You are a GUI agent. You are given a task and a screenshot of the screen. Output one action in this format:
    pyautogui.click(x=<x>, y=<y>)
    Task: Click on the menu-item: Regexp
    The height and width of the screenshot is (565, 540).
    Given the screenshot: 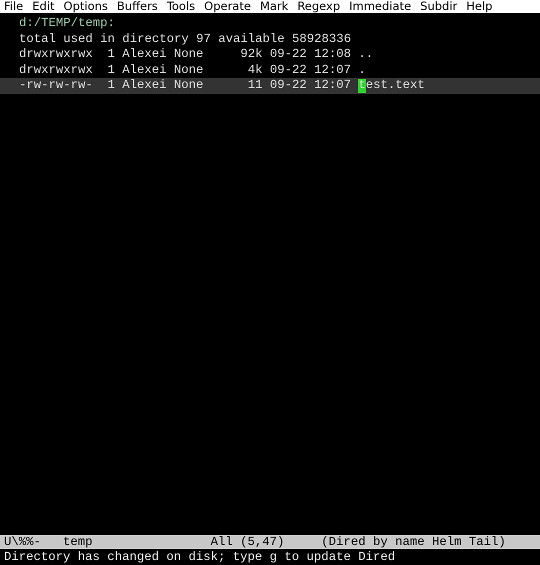 What is the action you would take?
    pyautogui.click(x=319, y=6)
    